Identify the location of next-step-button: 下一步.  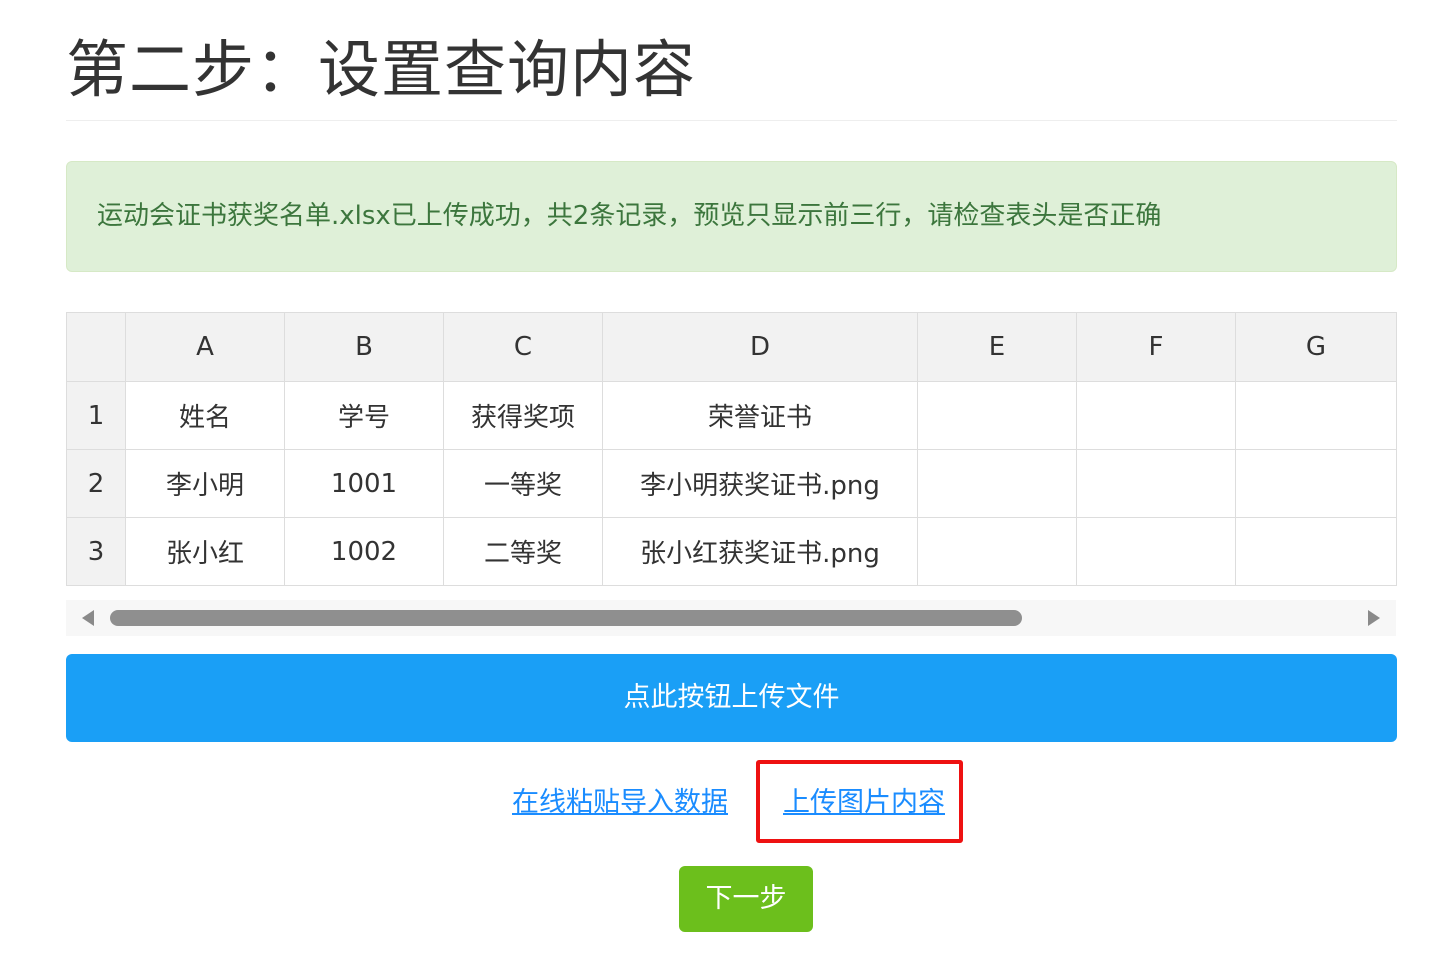
(746, 899).